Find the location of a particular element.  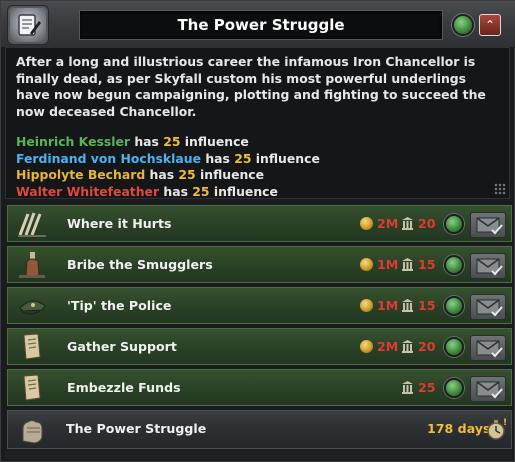

contender-line: Hippolyte Bechard has 25 influence is located at coordinates (140, 174).